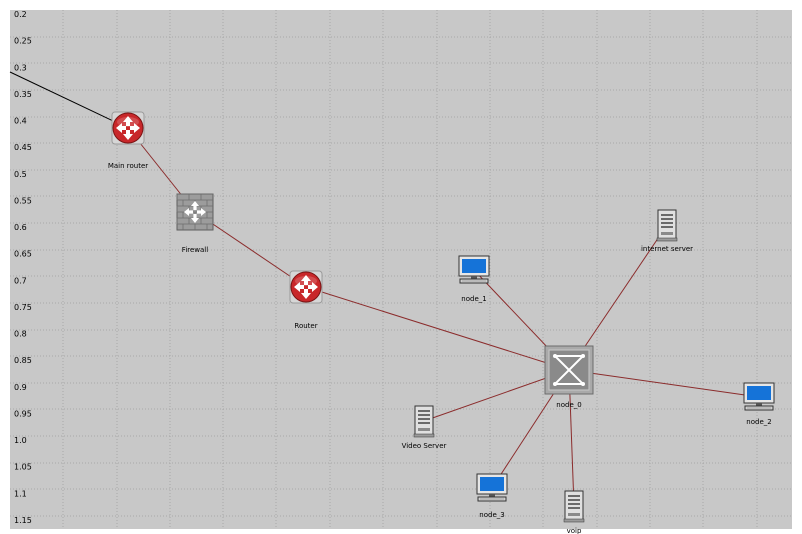  I want to click on ruler-tick-label: 0.85, so click(23, 360).